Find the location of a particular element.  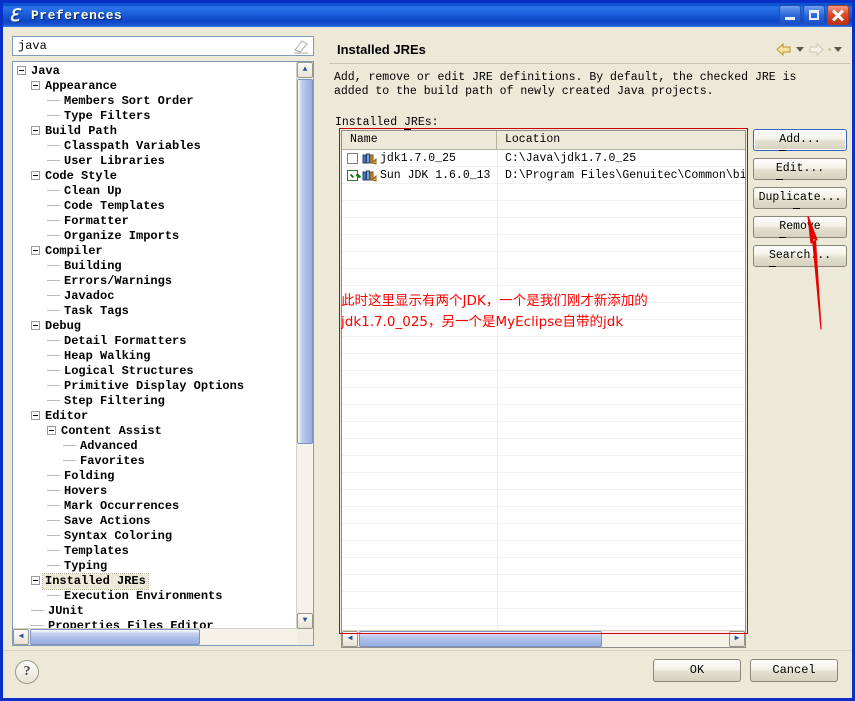

tree-item-build-path: Build Path is located at coordinates (156, 131).